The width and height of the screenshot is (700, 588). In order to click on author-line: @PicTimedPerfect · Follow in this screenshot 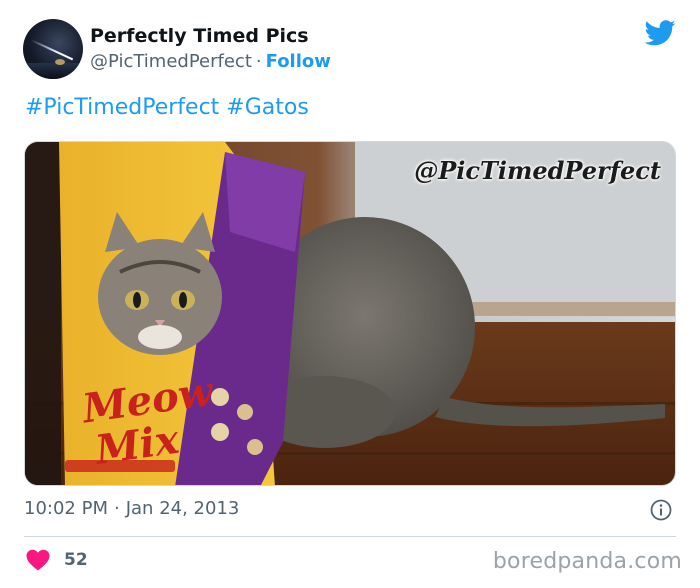, I will do `click(210, 62)`.